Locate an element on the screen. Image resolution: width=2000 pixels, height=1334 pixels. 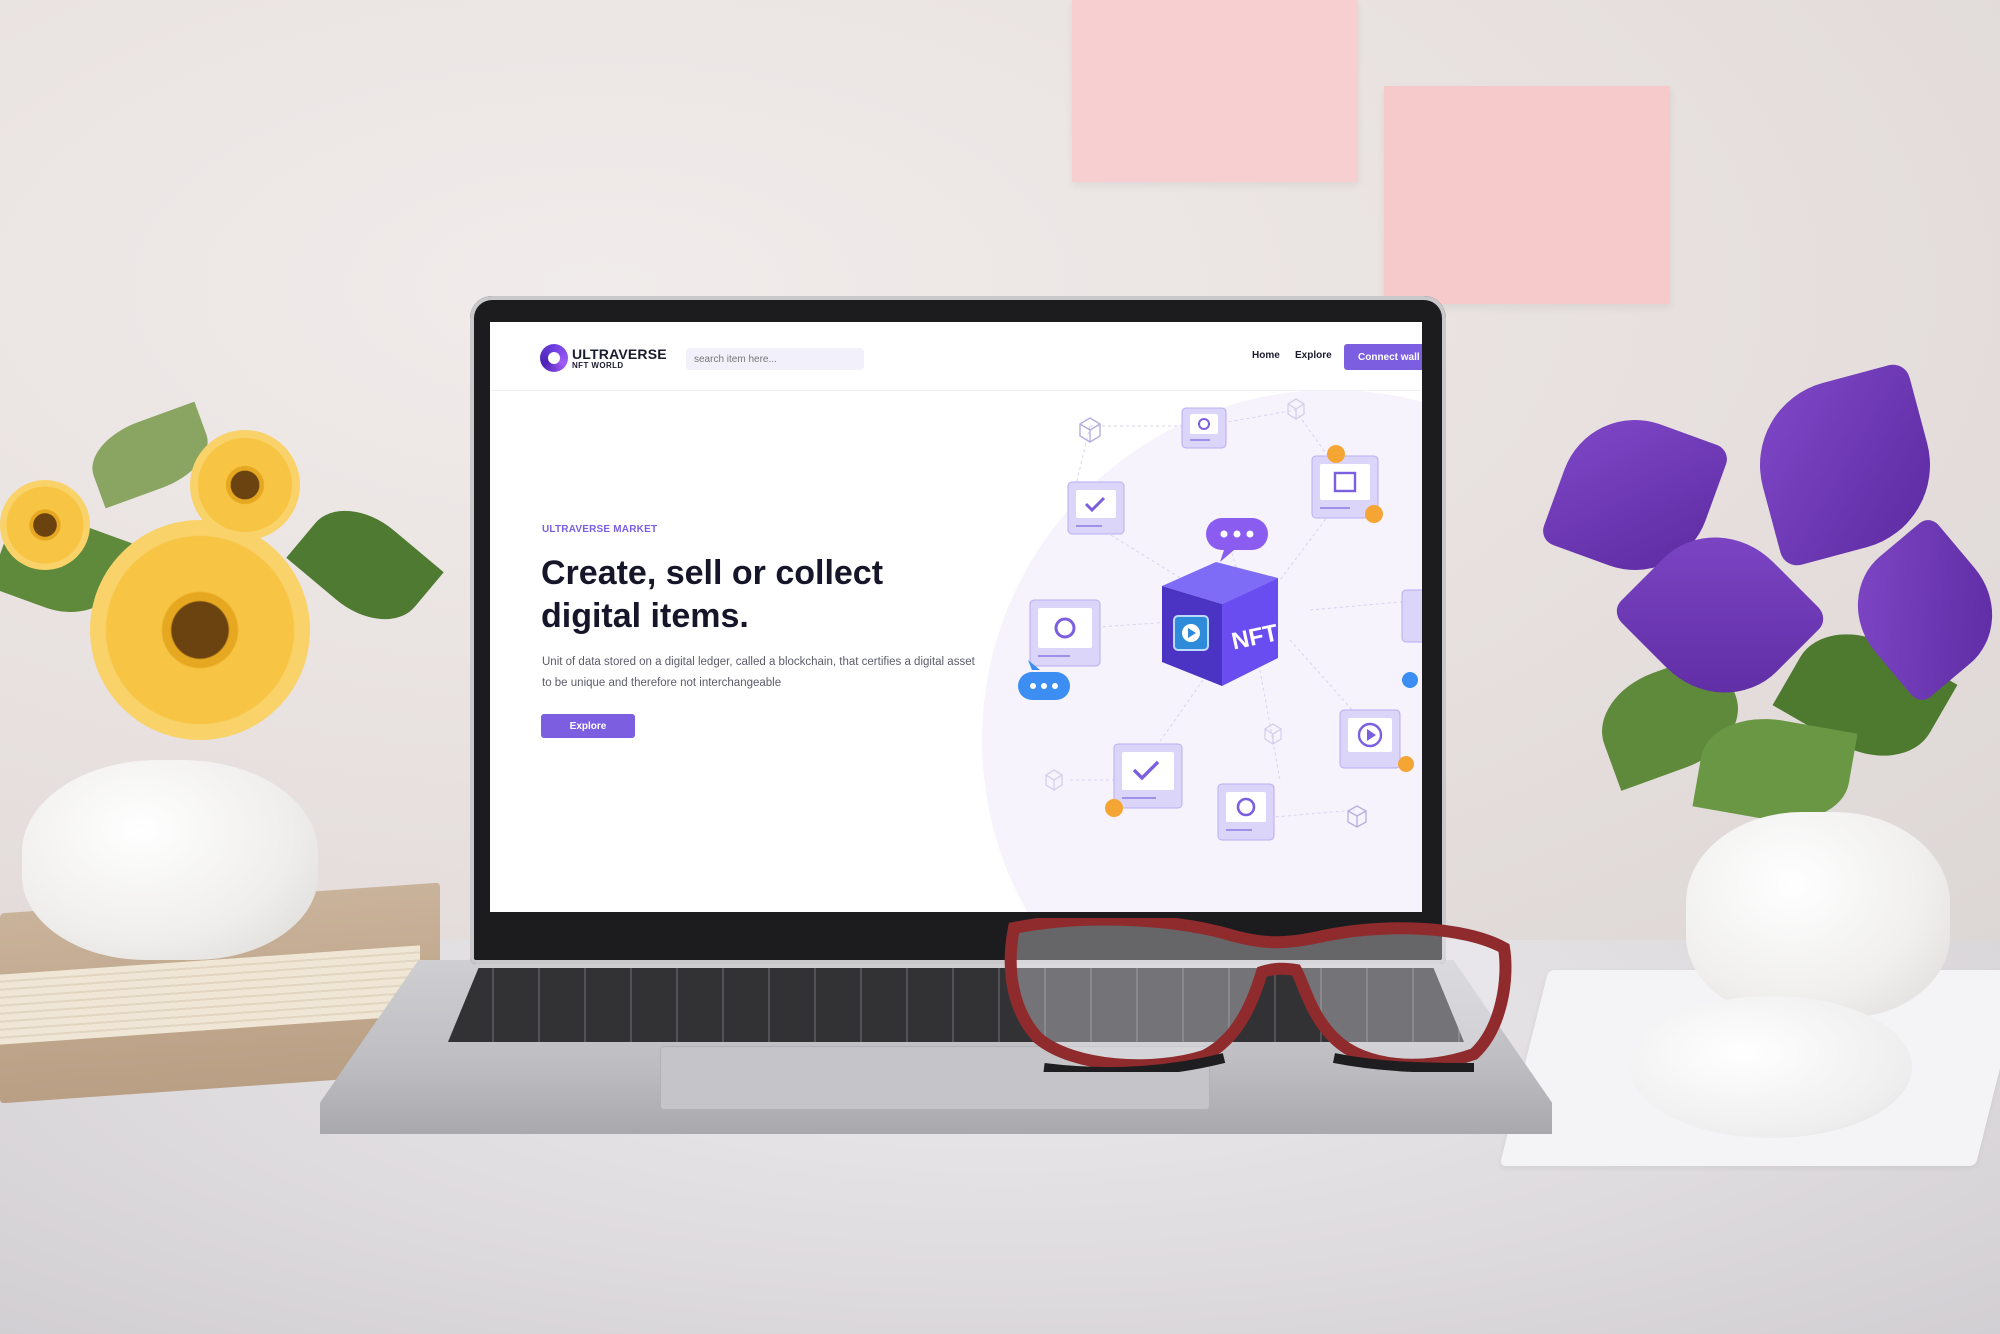
logo-text: ULTRAVERSE NFT WORLD is located at coordinates (619, 358).